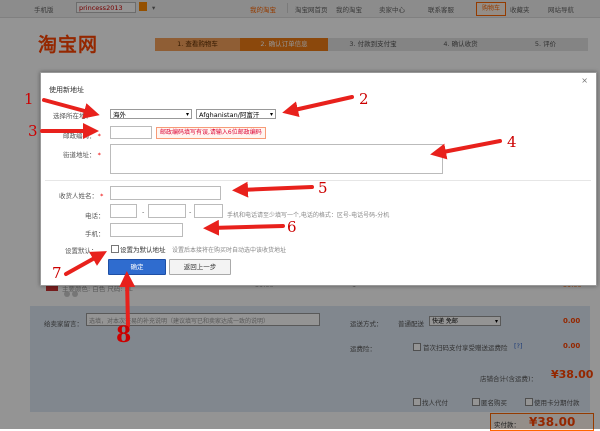 The width and height of the screenshot is (600, 431). I want to click on annotation-1: 1, so click(29, 99).